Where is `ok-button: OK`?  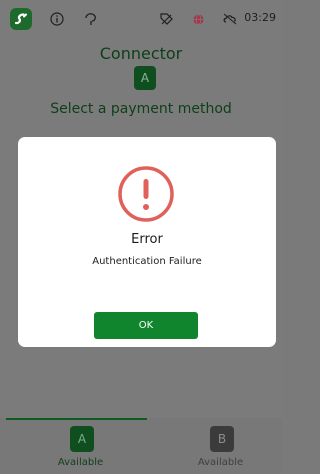 ok-button: OK is located at coordinates (146, 325).